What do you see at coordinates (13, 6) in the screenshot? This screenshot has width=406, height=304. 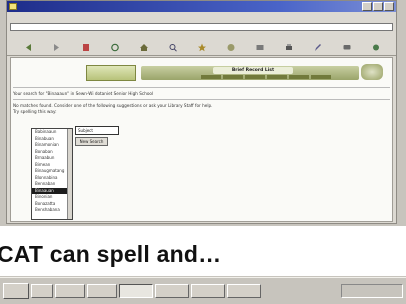 I see `app-icon` at bounding box center [13, 6].